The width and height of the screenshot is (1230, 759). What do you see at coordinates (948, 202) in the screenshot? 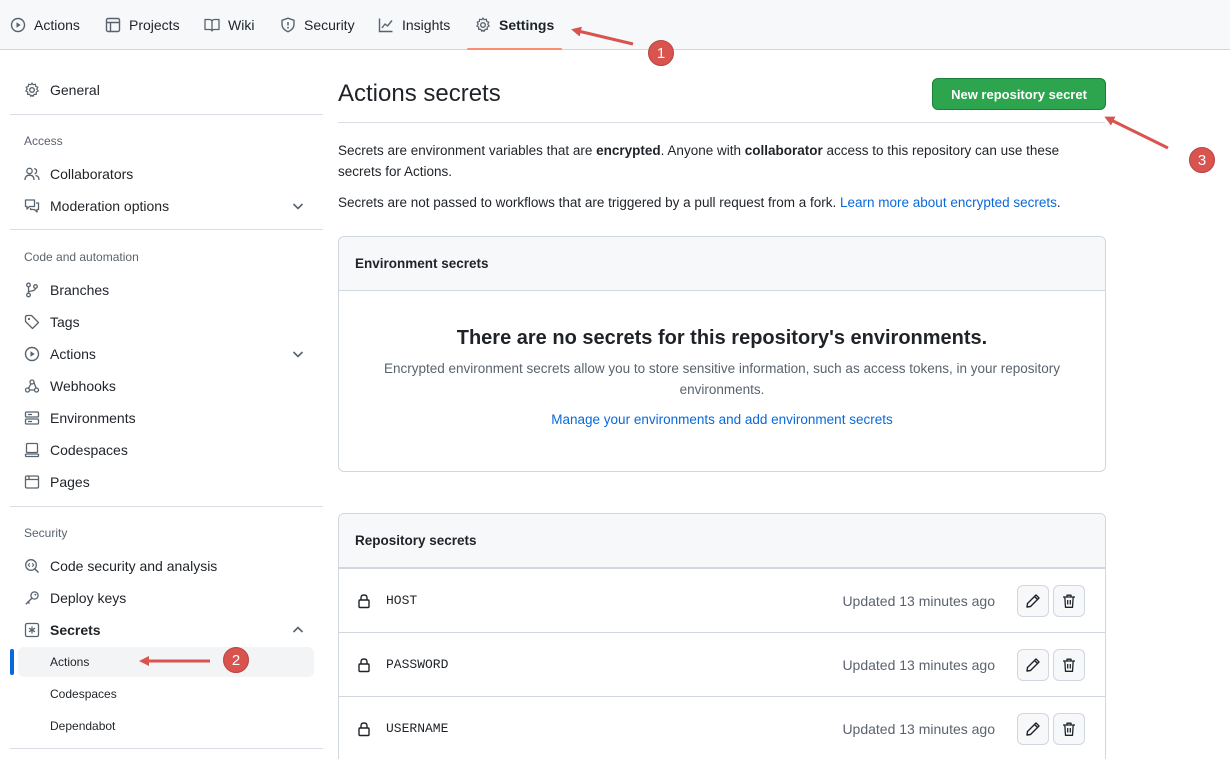
I see `learn-more-link: Learn more about encrypted secrets` at bounding box center [948, 202].